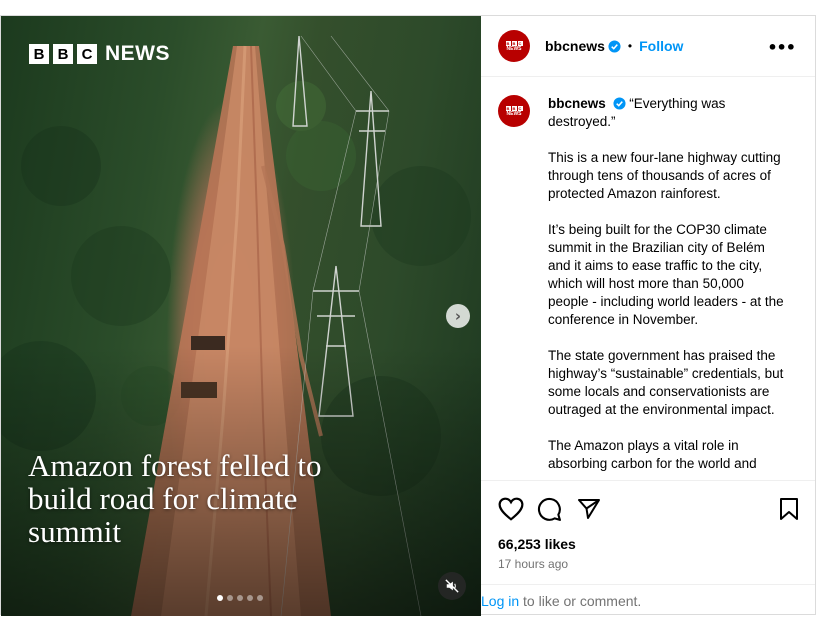  What do you see at coordinates (781, 47) in the screenshot?
I see `more-options-icon: •••` at bounding box center [781, 47].